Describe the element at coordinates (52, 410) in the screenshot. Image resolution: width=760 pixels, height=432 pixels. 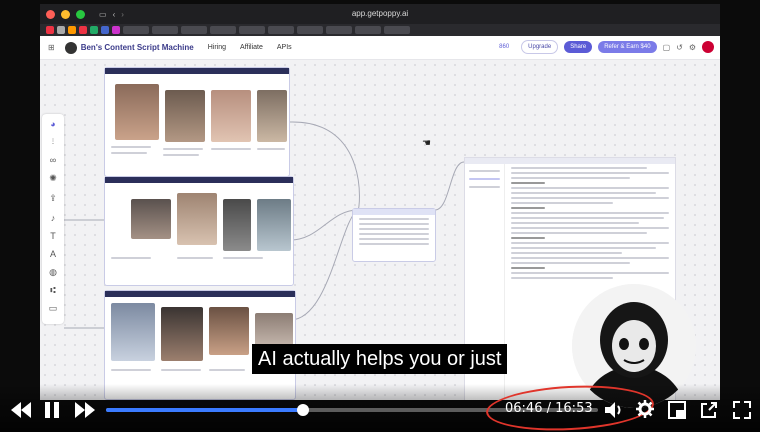
I see `pause-icon` at that location.